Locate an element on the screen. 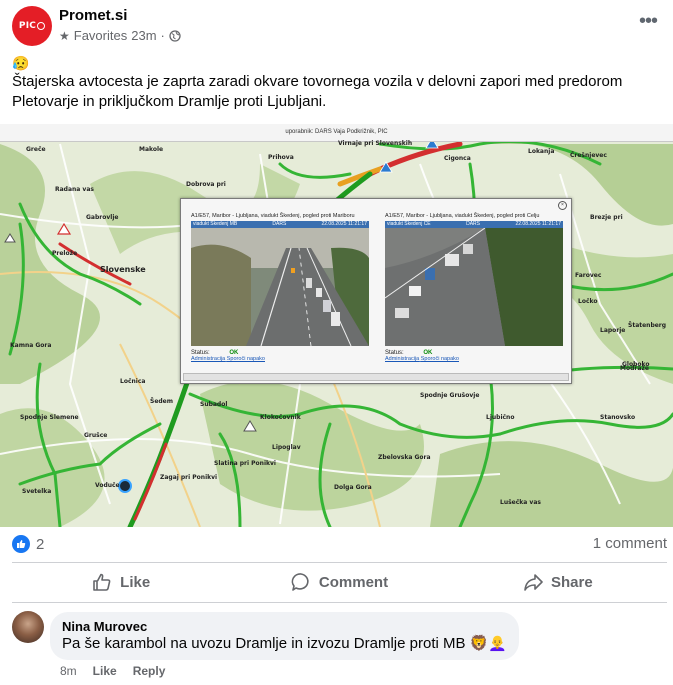  map-town-label: Dolga Gora is located at coordinates (353, 487).